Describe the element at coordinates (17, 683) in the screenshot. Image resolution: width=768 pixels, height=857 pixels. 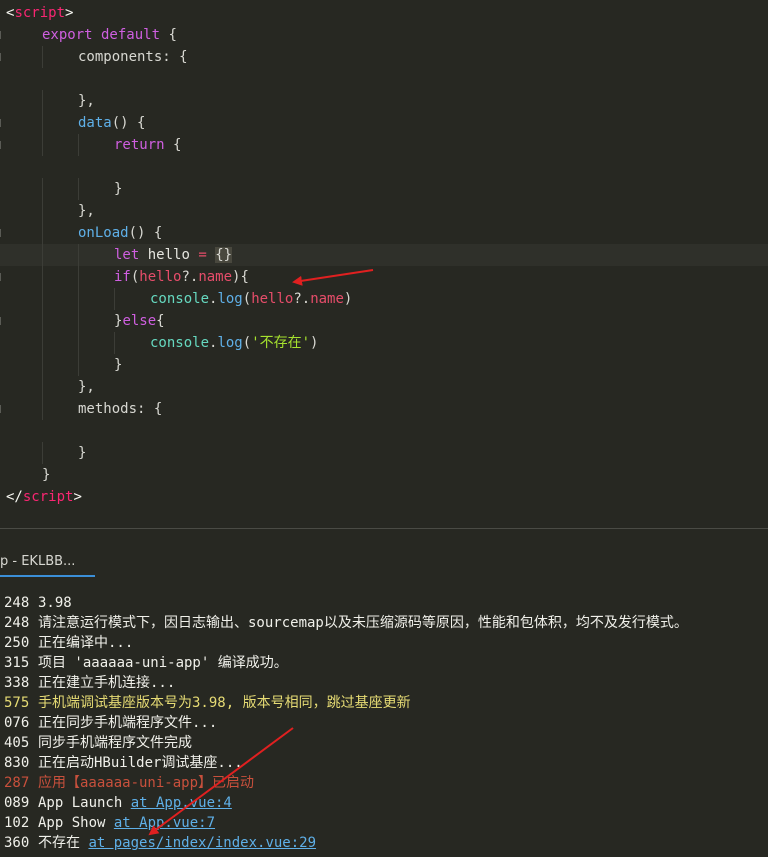
I see `log-timestamp: 338` at that location.